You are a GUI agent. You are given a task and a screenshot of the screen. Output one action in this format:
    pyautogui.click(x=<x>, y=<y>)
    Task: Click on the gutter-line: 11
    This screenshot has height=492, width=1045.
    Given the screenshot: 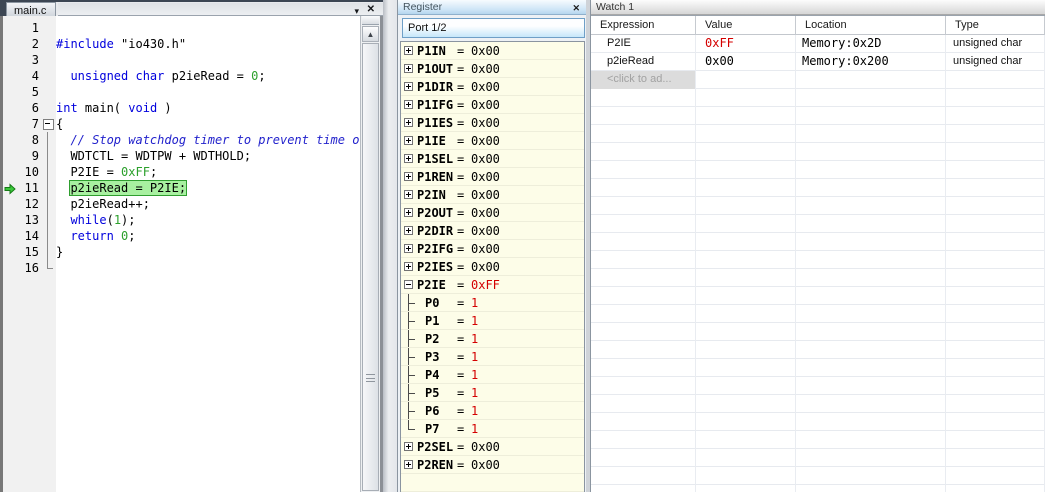 What is the action you would take?
    pyautogui.click(x=29, y=188)
    